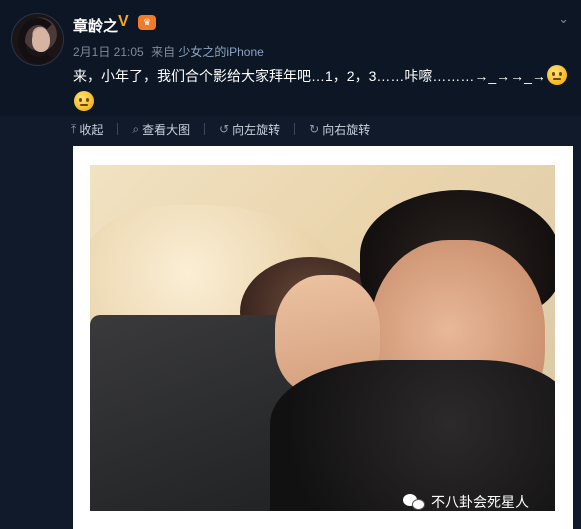 The height and width of the screenshot is (529, 581). I want to click on avatar-face-shape, so click(41, 40).